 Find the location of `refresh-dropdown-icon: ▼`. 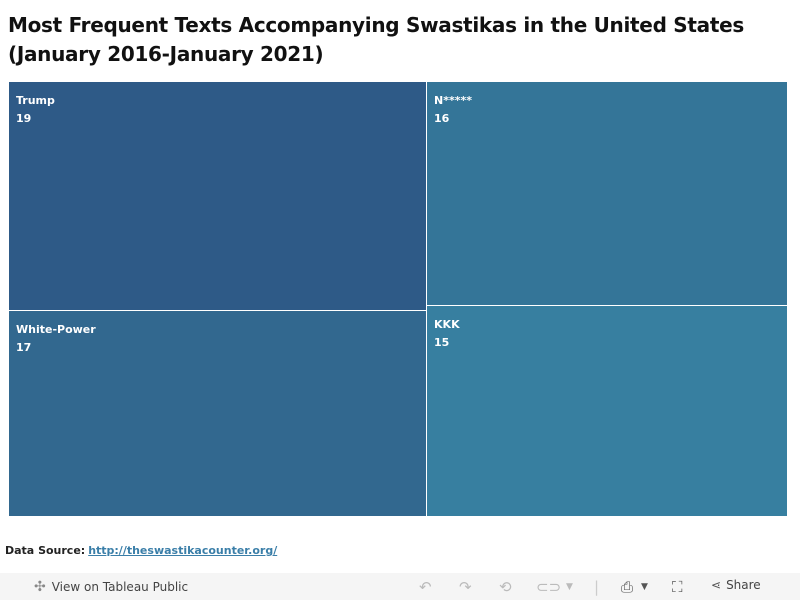

refresh-dropdown-icon: ▼ is located at coordinates (569, 587).